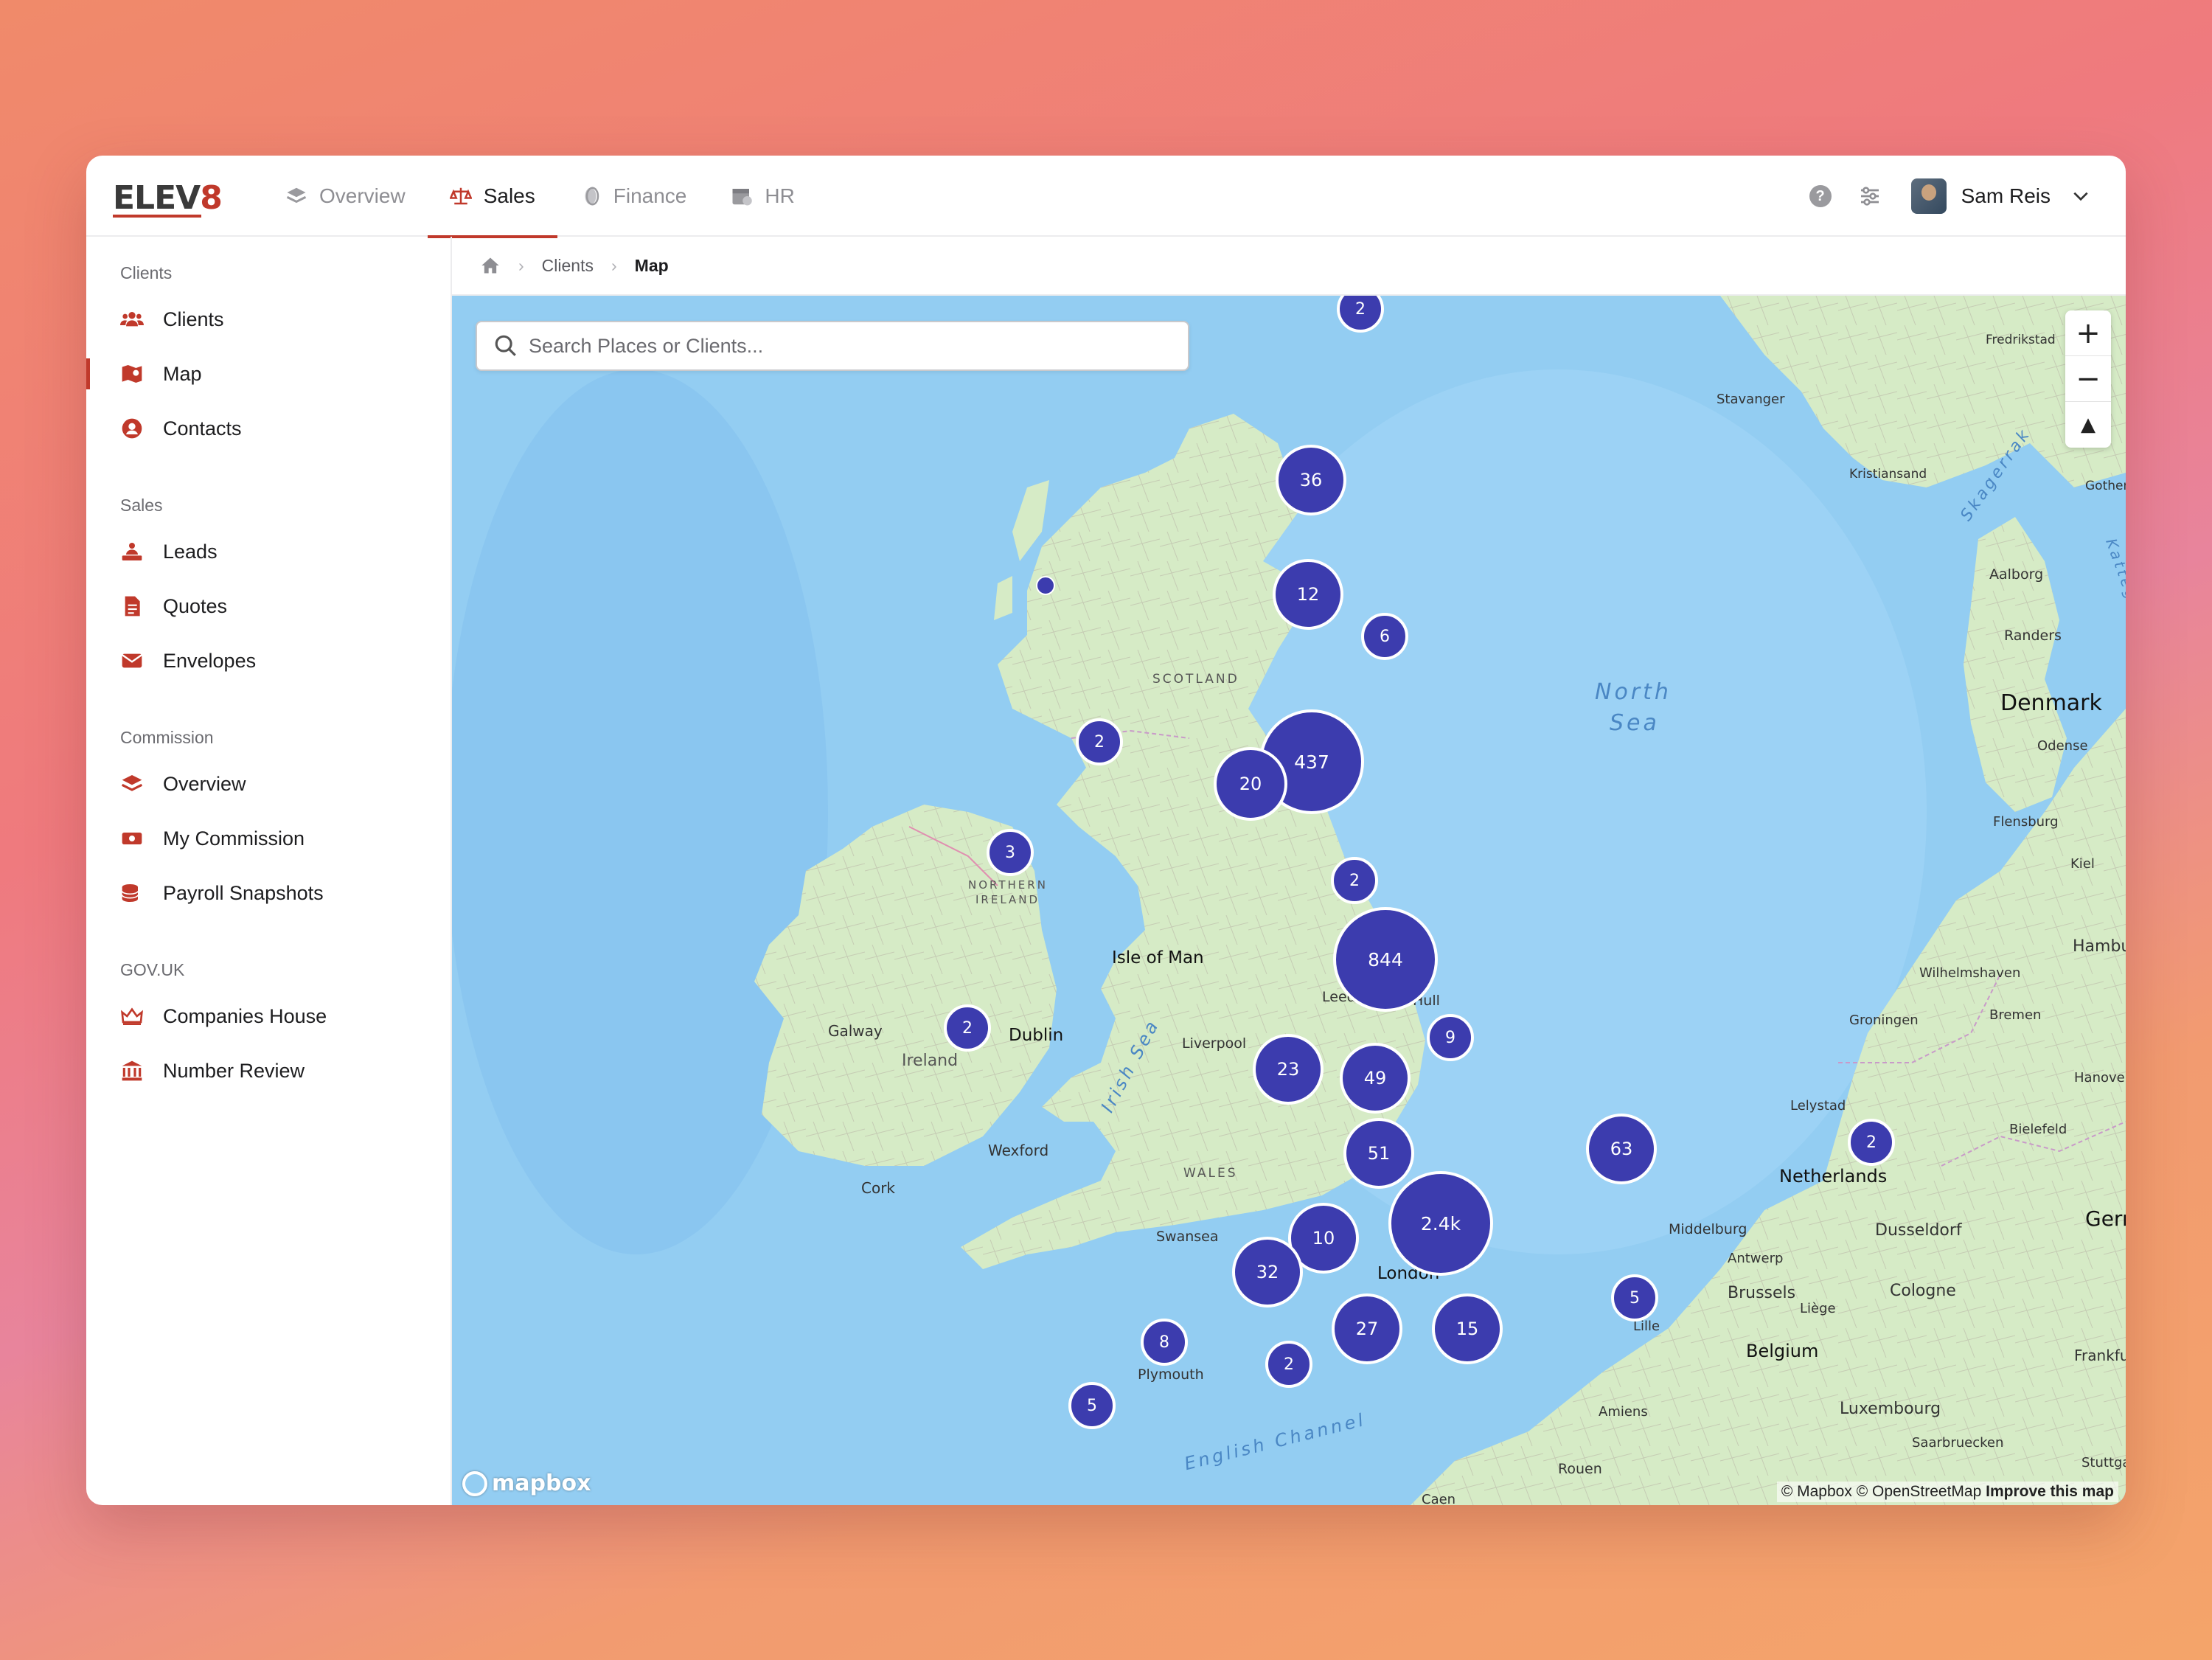 Image resolution: width=2212 pixels, height=1660 pixels. Describe the element at coordinates (490, 265) in the screenshot. I see `home-icon` at that location.